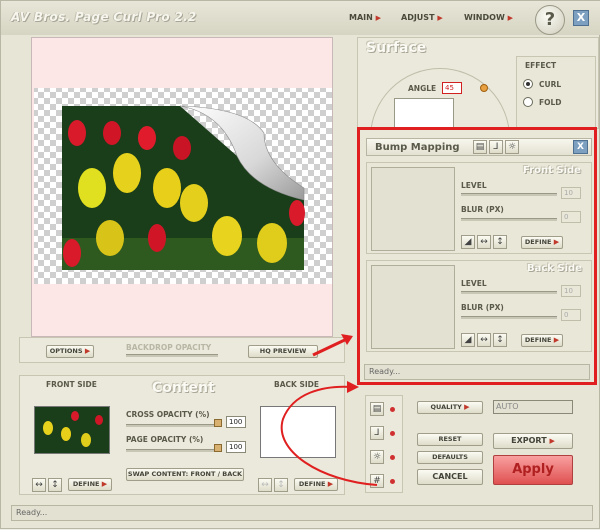 The width and height of the screenshot is (600, 530). Describe the element at coordinates (329, 435) in the screenshot. I see `arrow-from-tool-strip` at that location.